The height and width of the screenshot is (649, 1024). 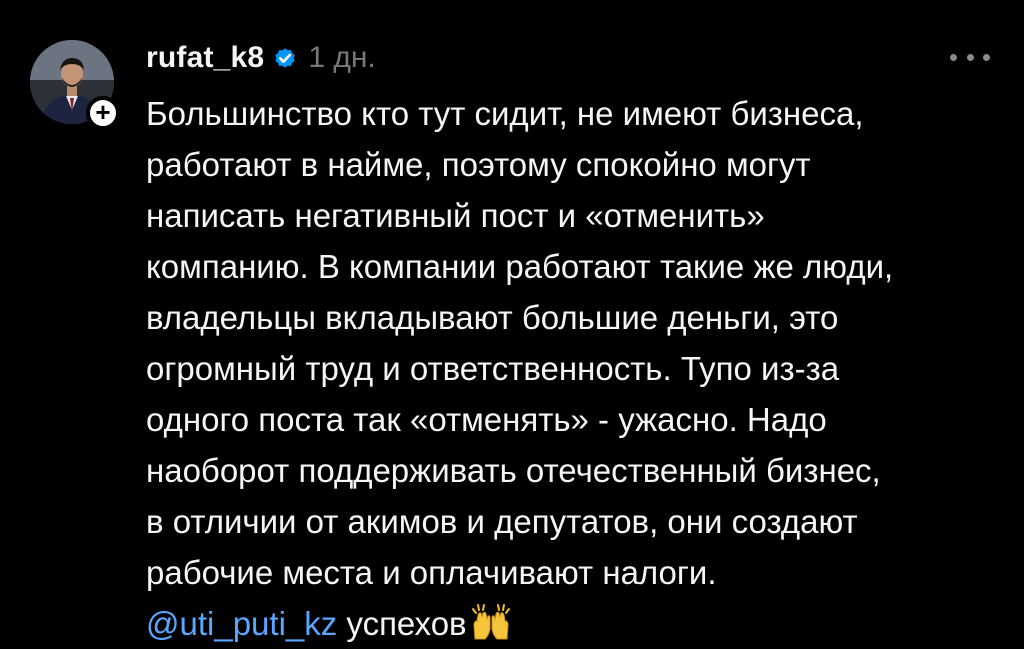 I want to click on more-options-icon, so click(x=970, y=57).